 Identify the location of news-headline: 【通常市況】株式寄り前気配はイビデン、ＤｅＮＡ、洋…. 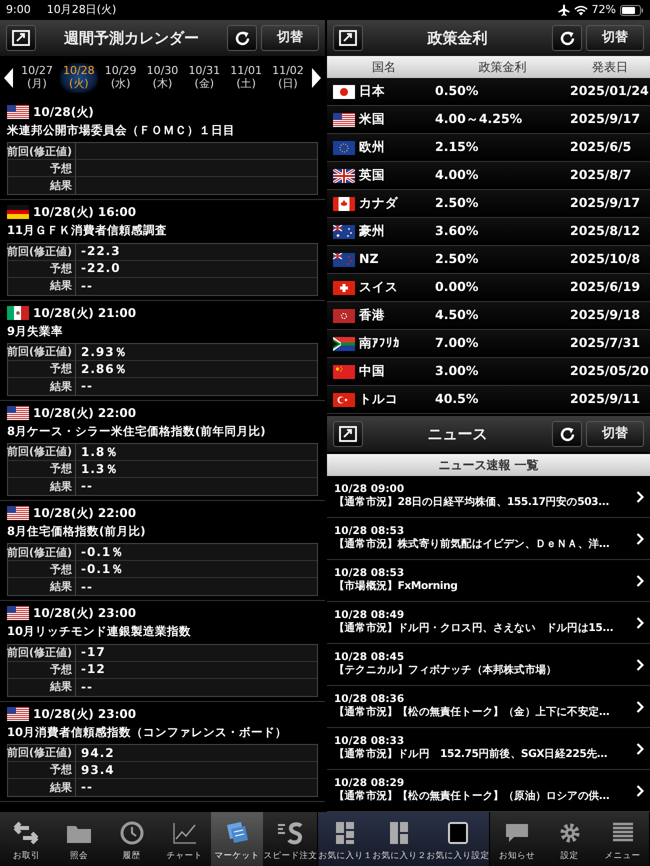
(472, 545).